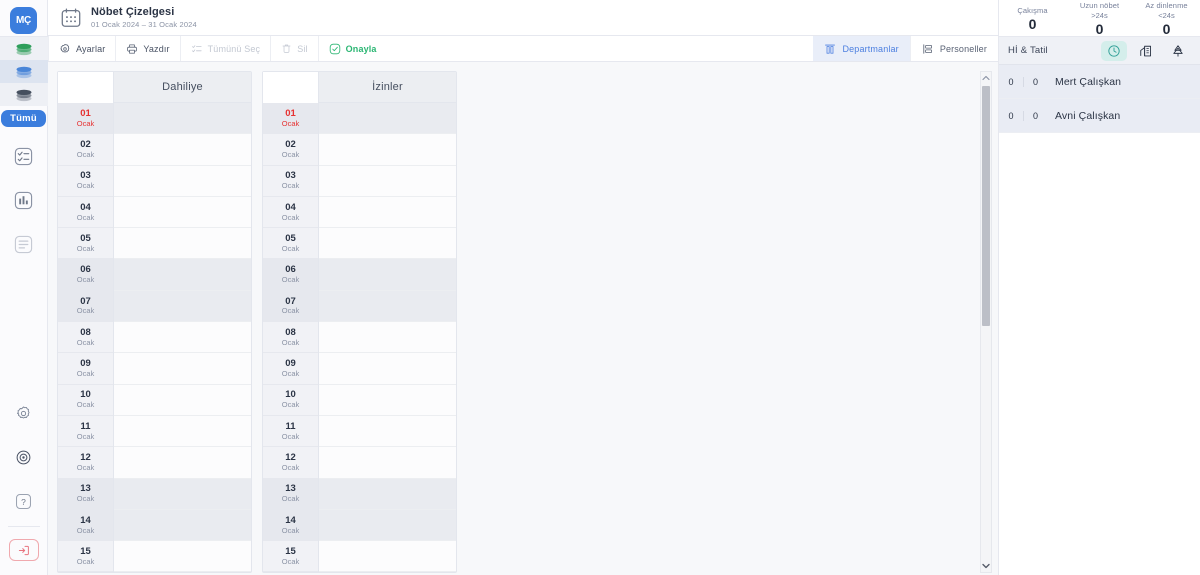  I want to click on tab-personnel: Personeller, so click(953, 48).